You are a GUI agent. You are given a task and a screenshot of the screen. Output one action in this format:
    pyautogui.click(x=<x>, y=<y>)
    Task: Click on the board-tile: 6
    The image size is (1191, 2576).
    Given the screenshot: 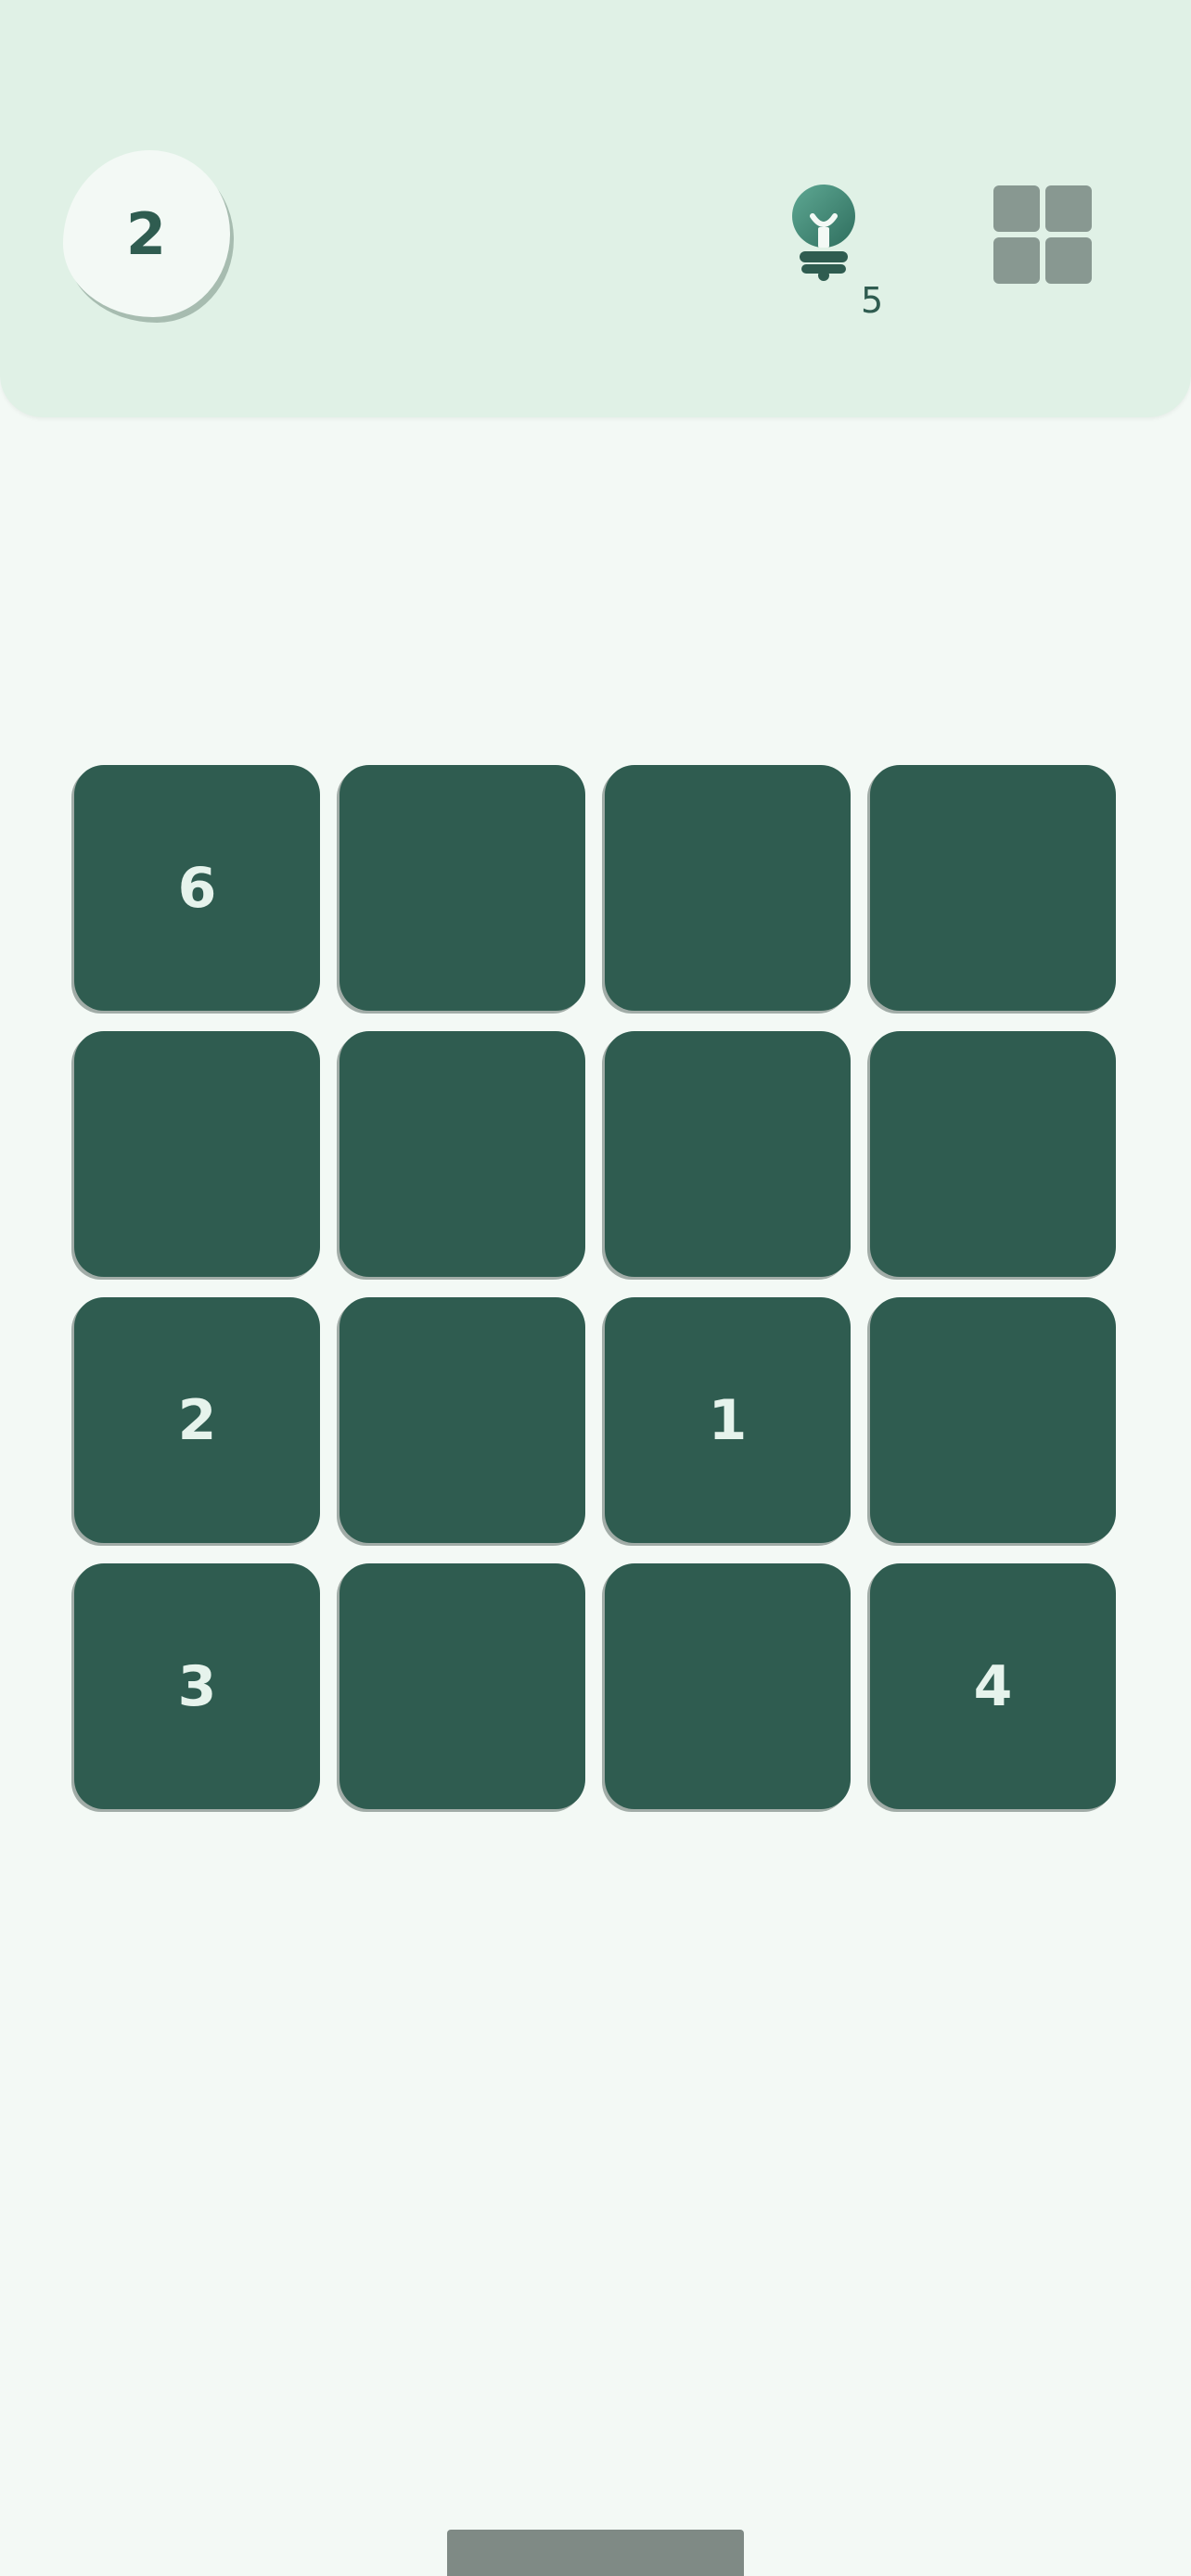 What is the action you would take?
    pyautogui.click(x=197, y=888)
    